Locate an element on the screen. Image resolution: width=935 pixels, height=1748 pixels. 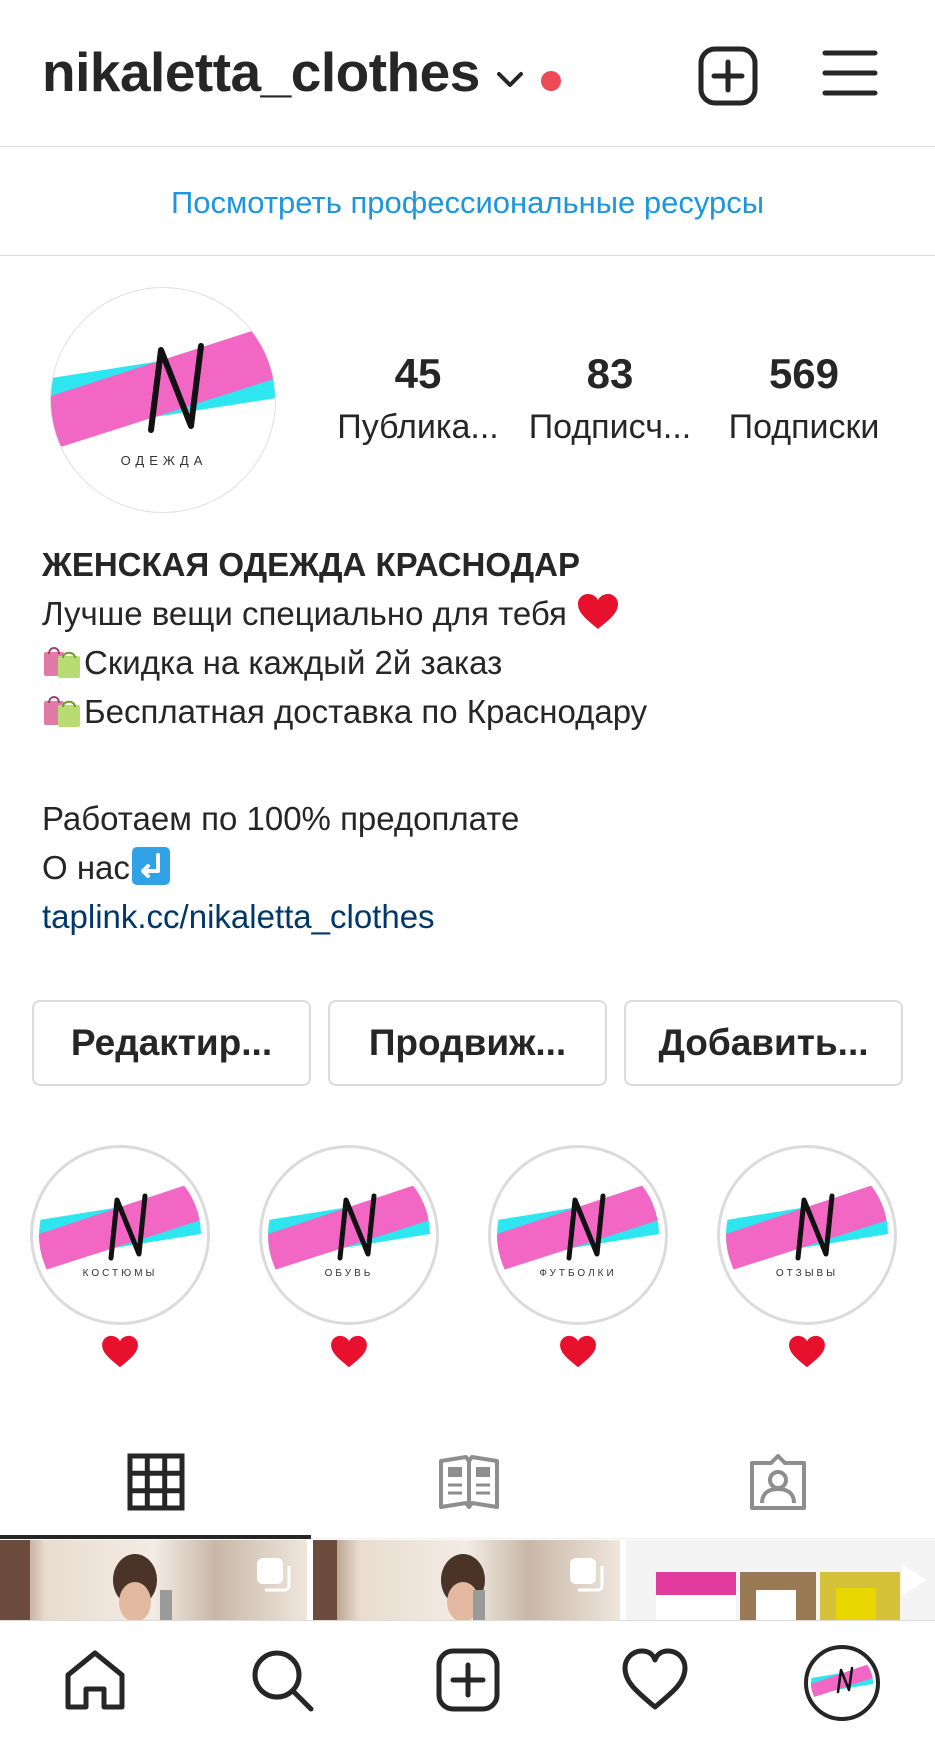
create-icon is located at coordinates (468, 1680).